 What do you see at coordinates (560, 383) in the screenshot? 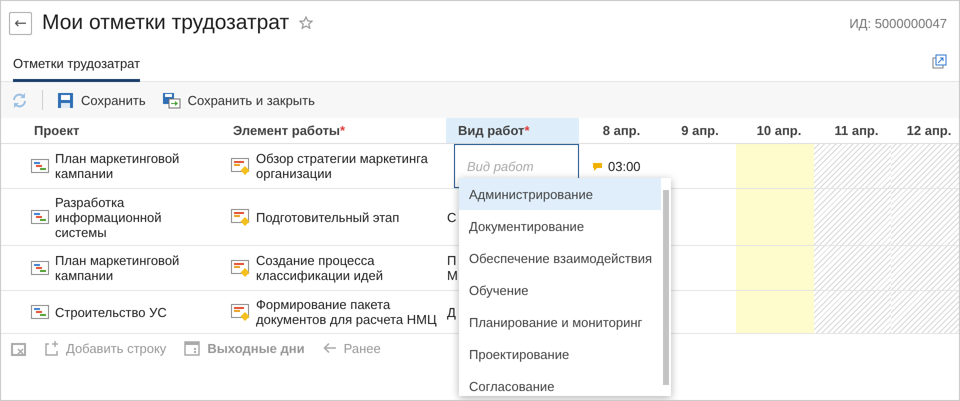
I see `dropdown-item: Согласование` at bounding box center [560, 383].